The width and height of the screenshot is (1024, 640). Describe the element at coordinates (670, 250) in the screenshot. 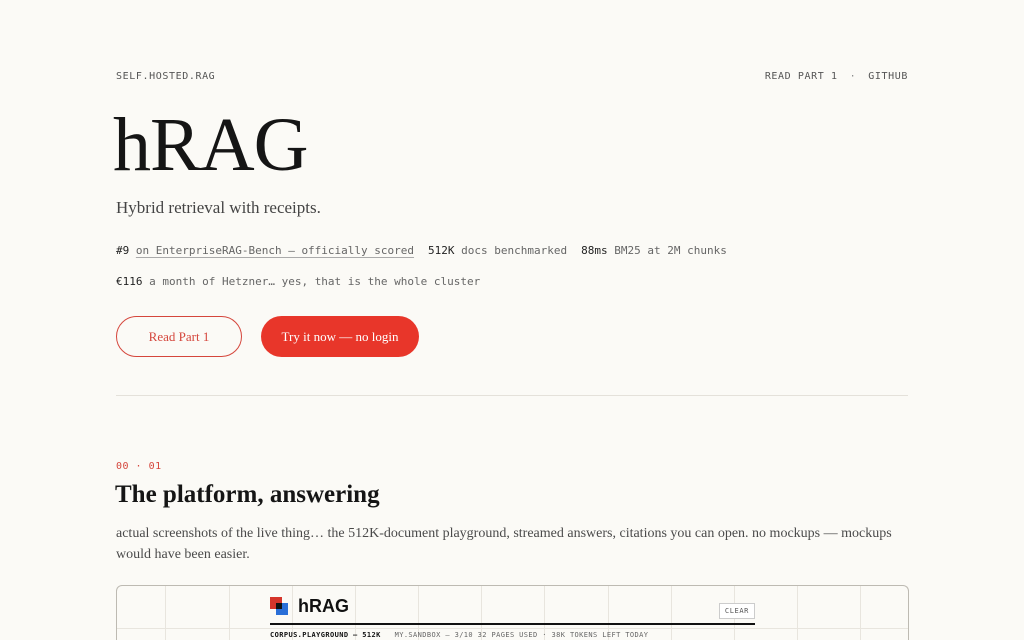

I see `latency-label: BM25 at 2M chunks` at that location.